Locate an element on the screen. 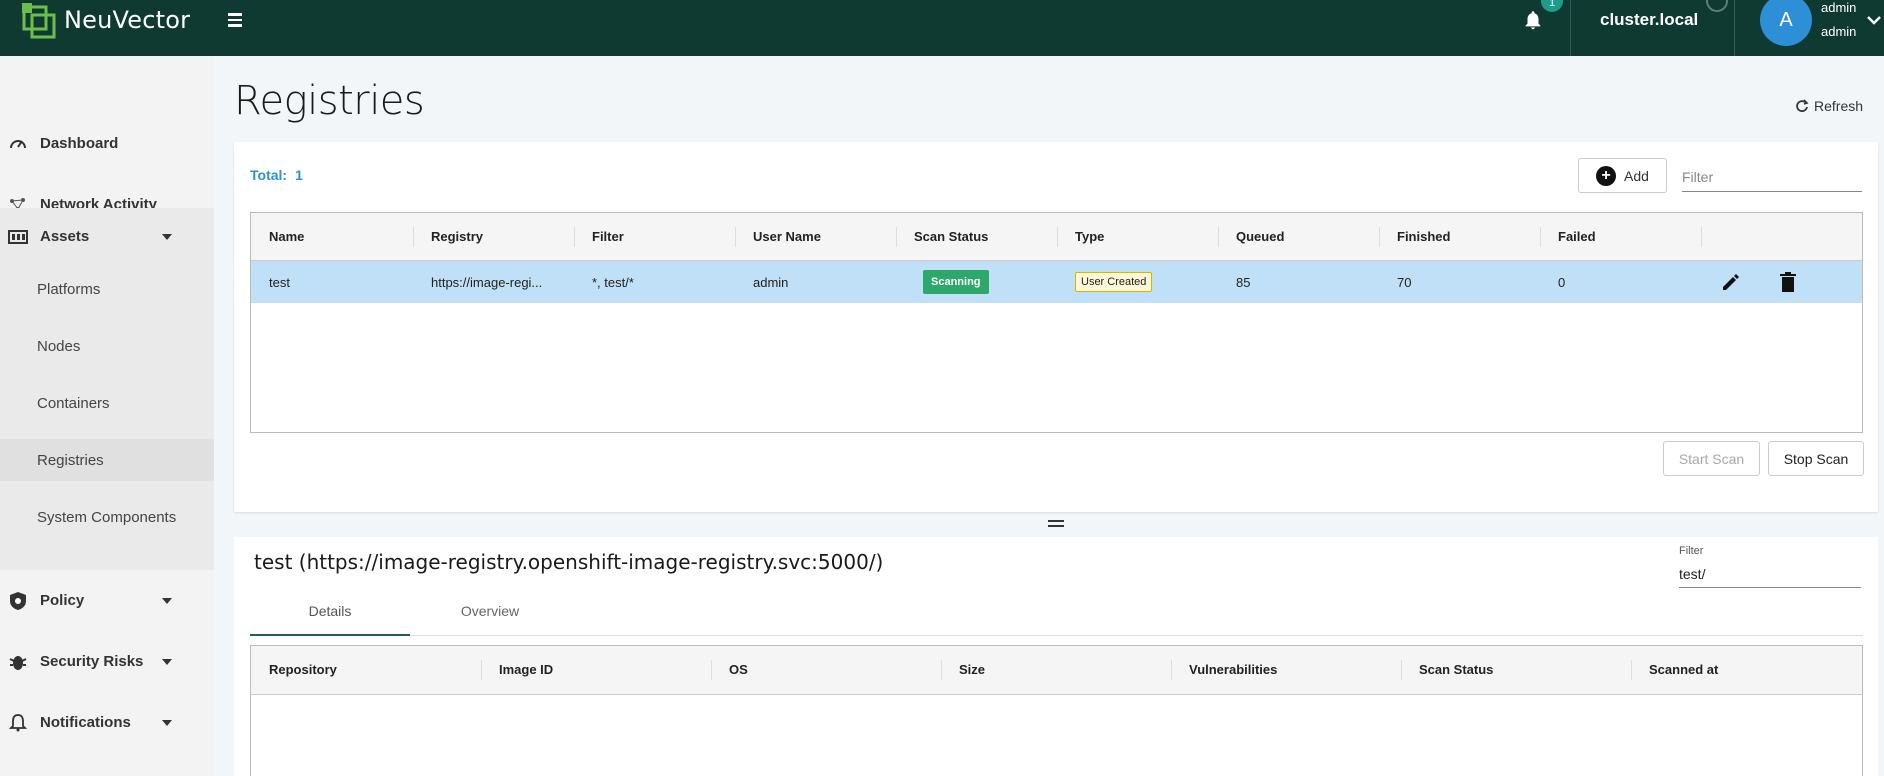 The width and height of the screenshot is (1884, 776). detail-tabs: Details Overview is located at coordinates (1056, 616).